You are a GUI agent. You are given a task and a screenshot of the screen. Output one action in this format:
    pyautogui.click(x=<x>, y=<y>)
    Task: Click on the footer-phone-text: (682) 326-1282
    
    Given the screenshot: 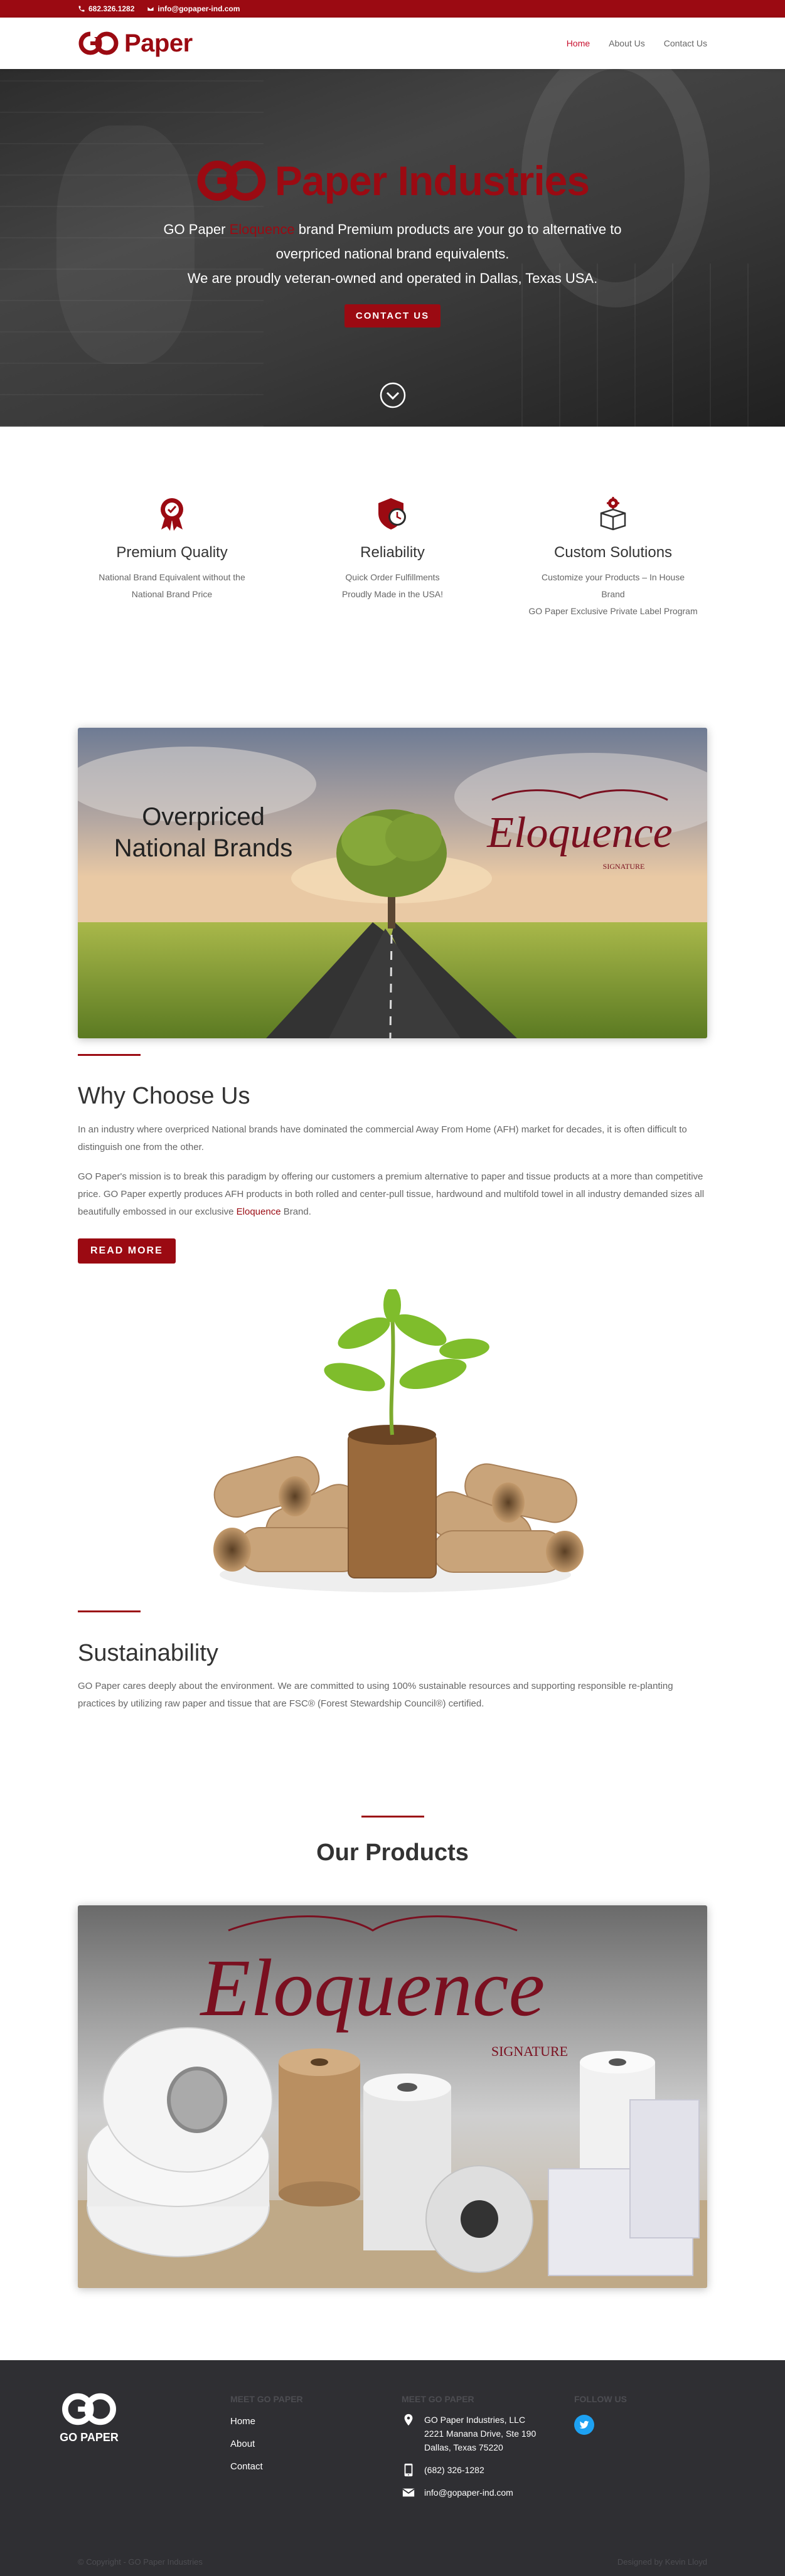 What is the action you would take?
    pyautogui.click(x=454, y=2470)
    